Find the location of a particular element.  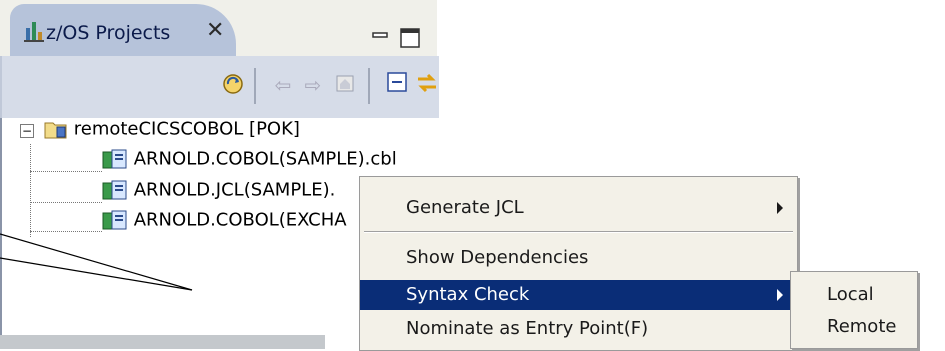

menu-separator is located at coordinates (578, 232).